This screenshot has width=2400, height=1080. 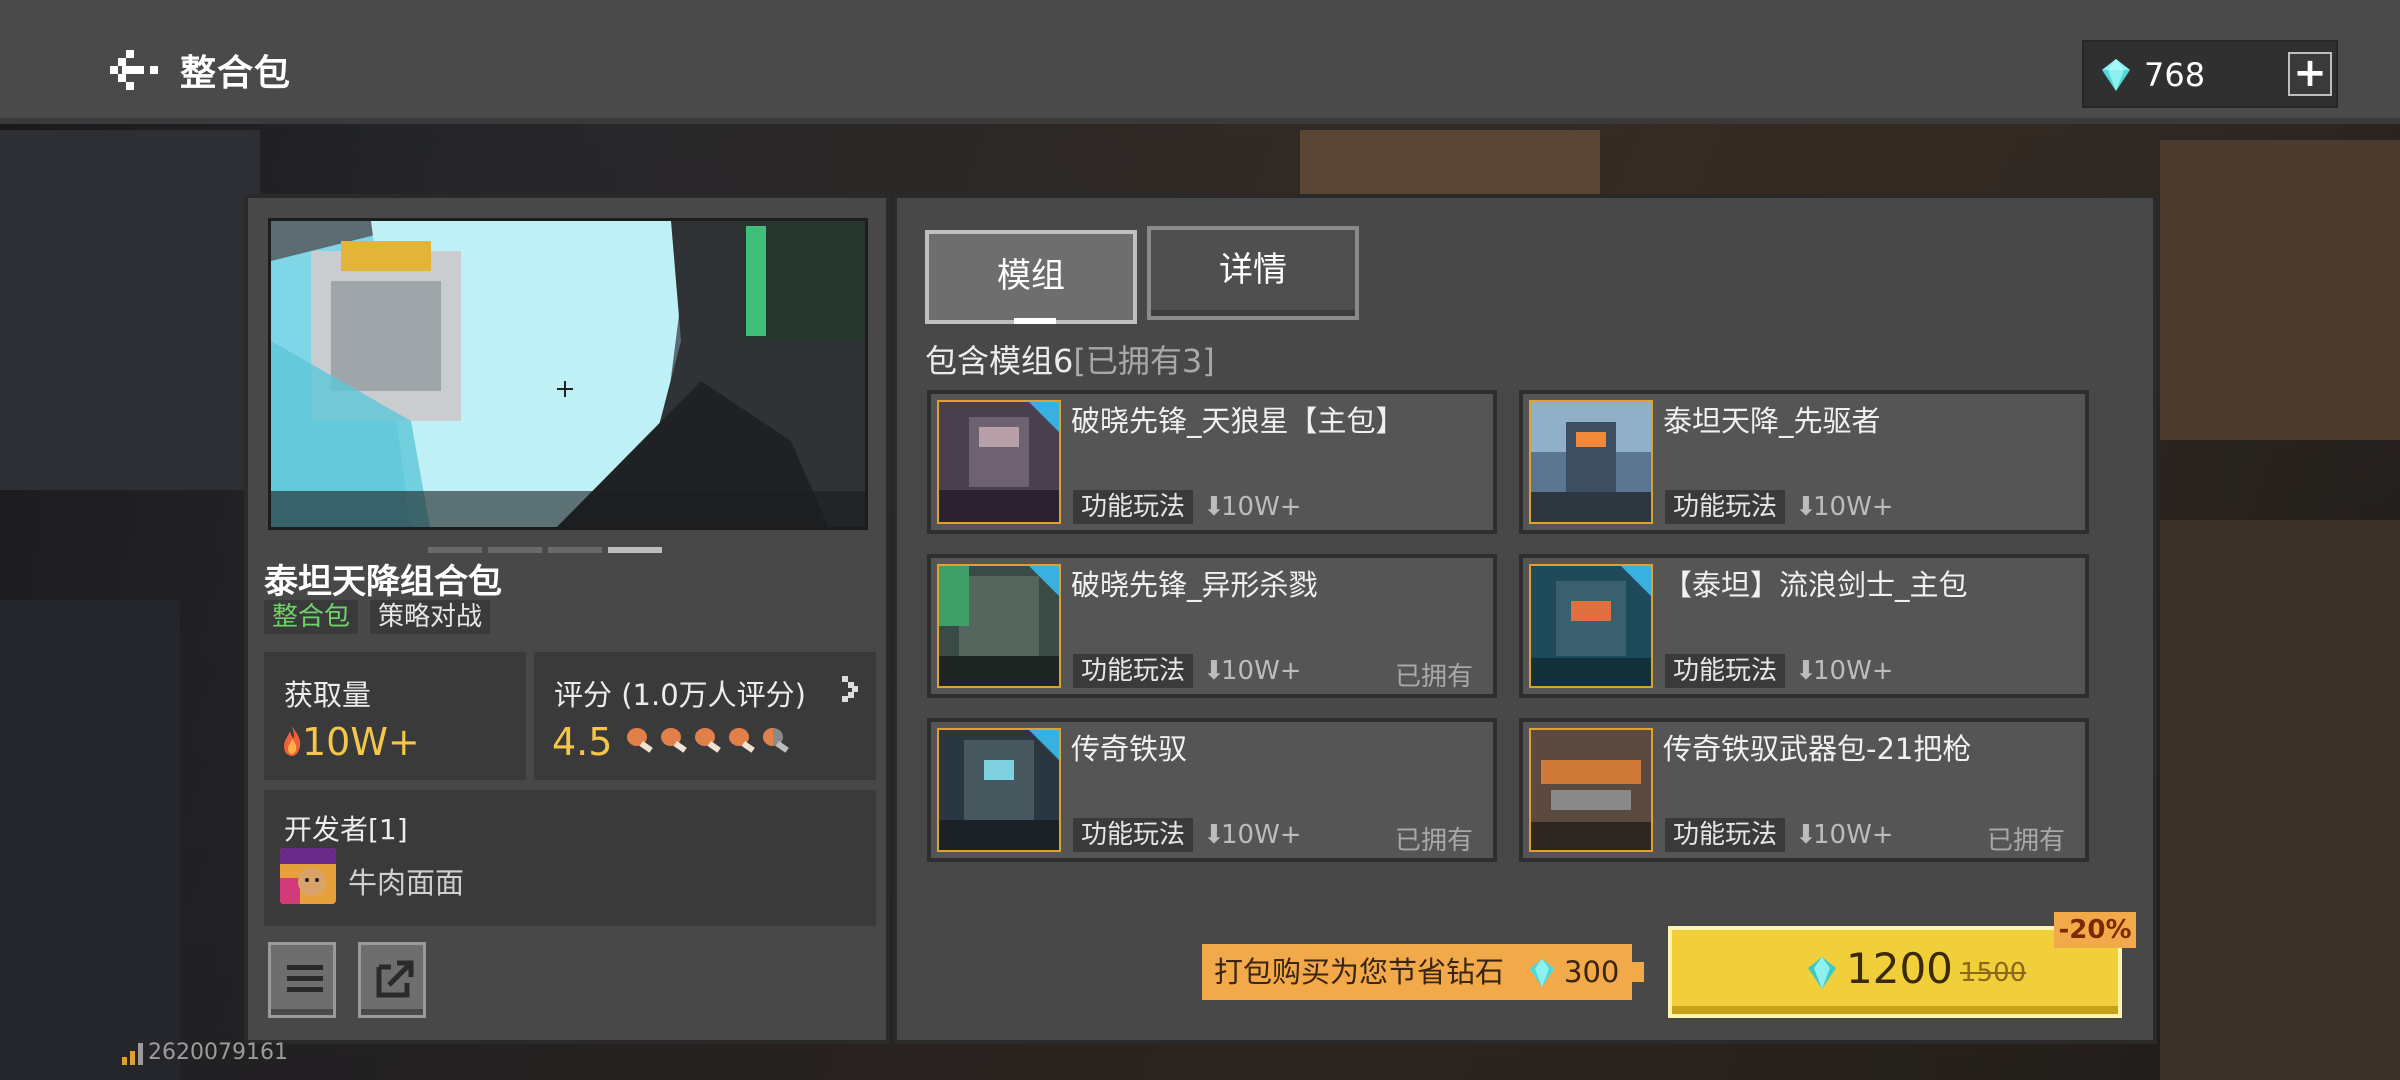 I want to click on pack-title: 泰坦天降组合包, so click(x=383, y=582).